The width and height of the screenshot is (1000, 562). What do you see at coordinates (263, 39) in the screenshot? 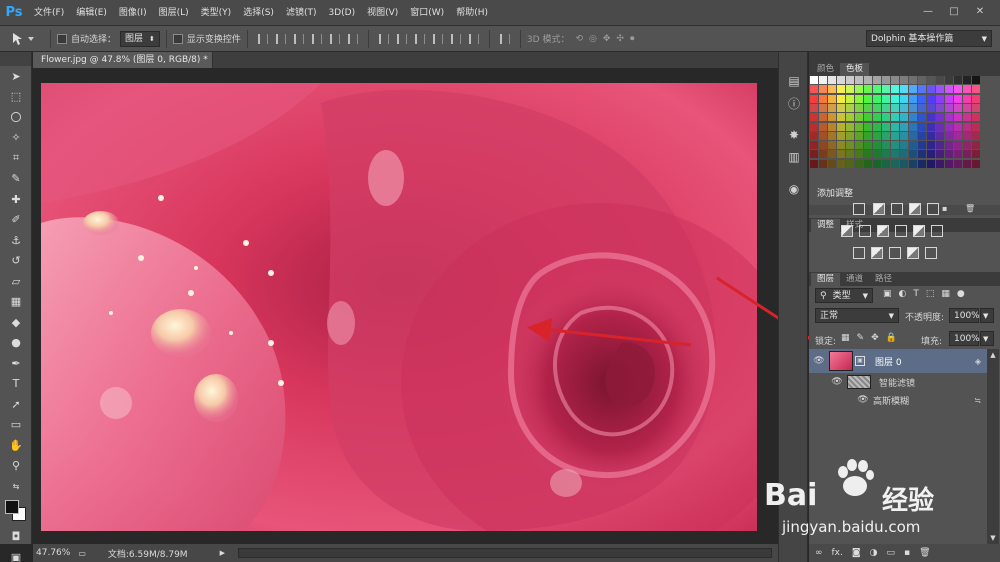
I see `align-top-icon` at bounding box center [263, 39].